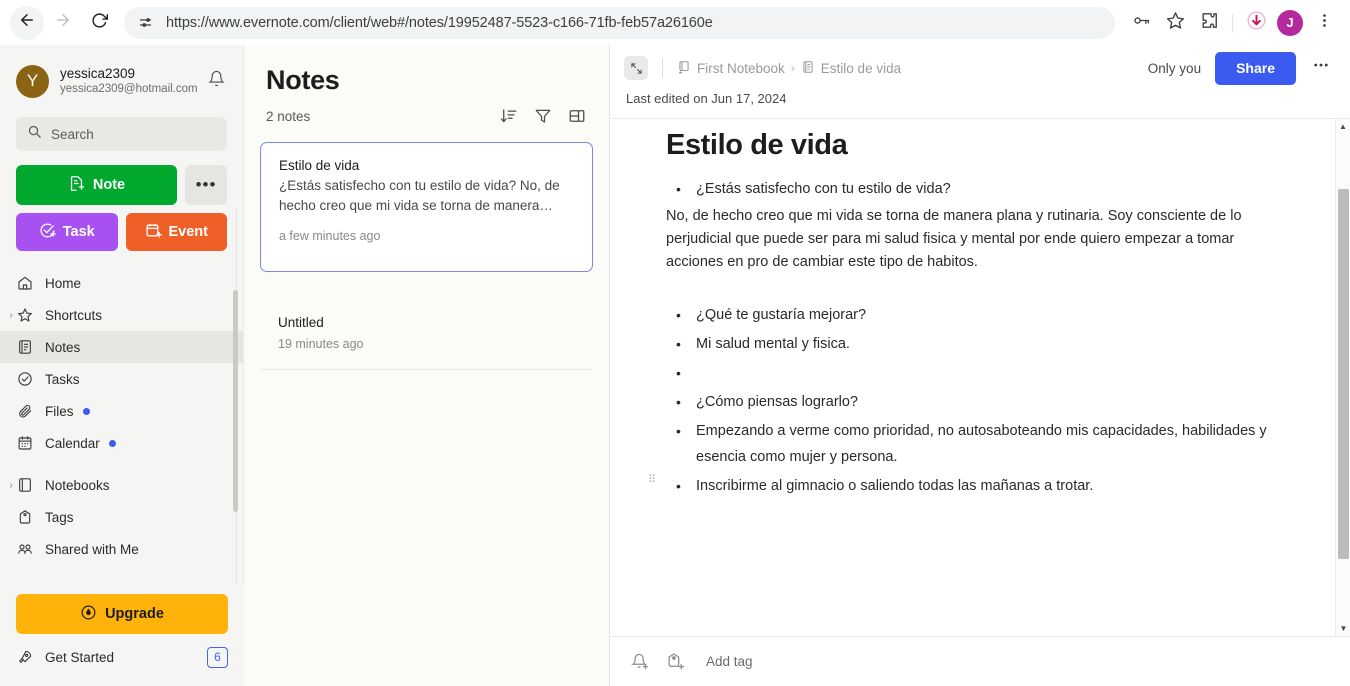 The height and width of the screenshot is (686, 1350). Describe the element at coordinates (301, 322) in the screenshot. I see `note-title: Untitled` at that location.